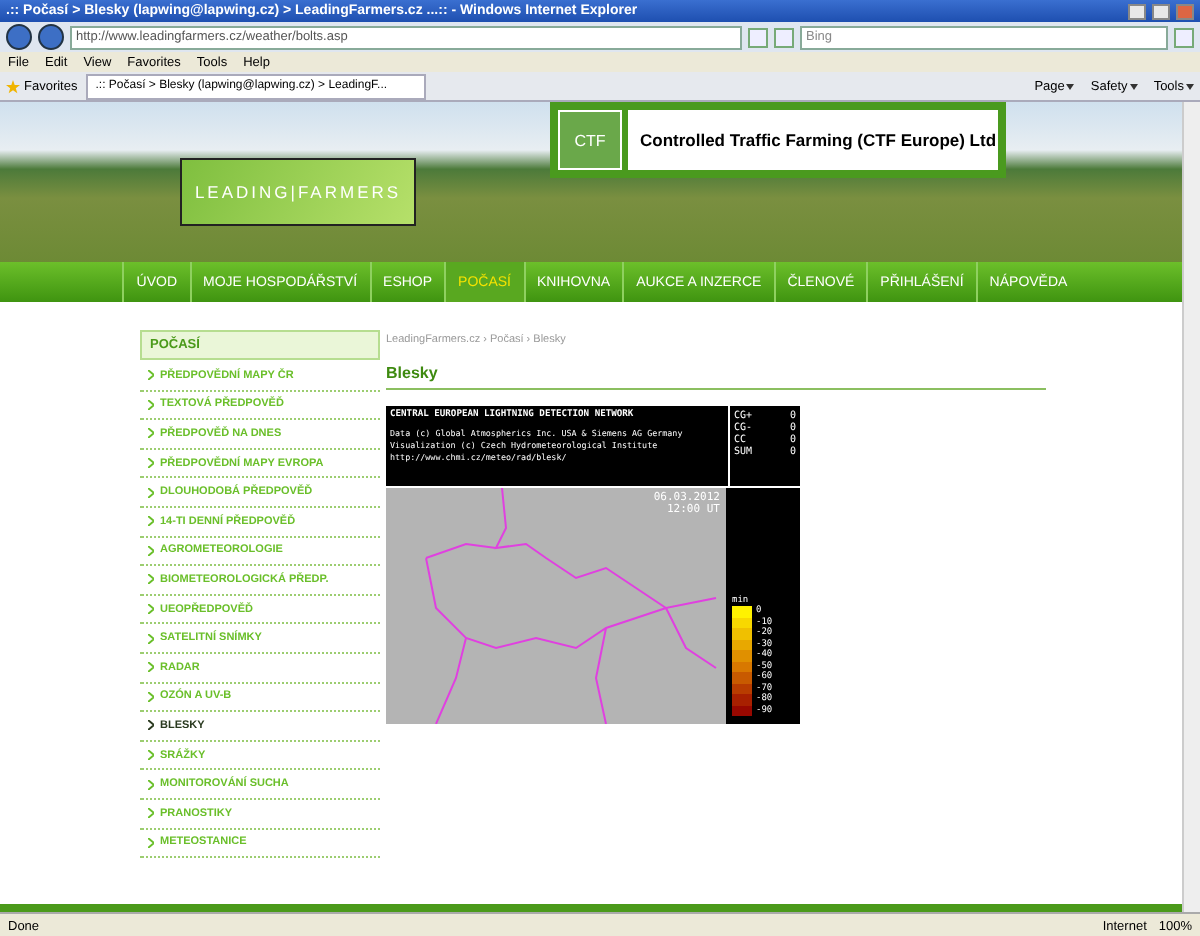  I want to click on ctf-logo: CTF, so click(590, 140).